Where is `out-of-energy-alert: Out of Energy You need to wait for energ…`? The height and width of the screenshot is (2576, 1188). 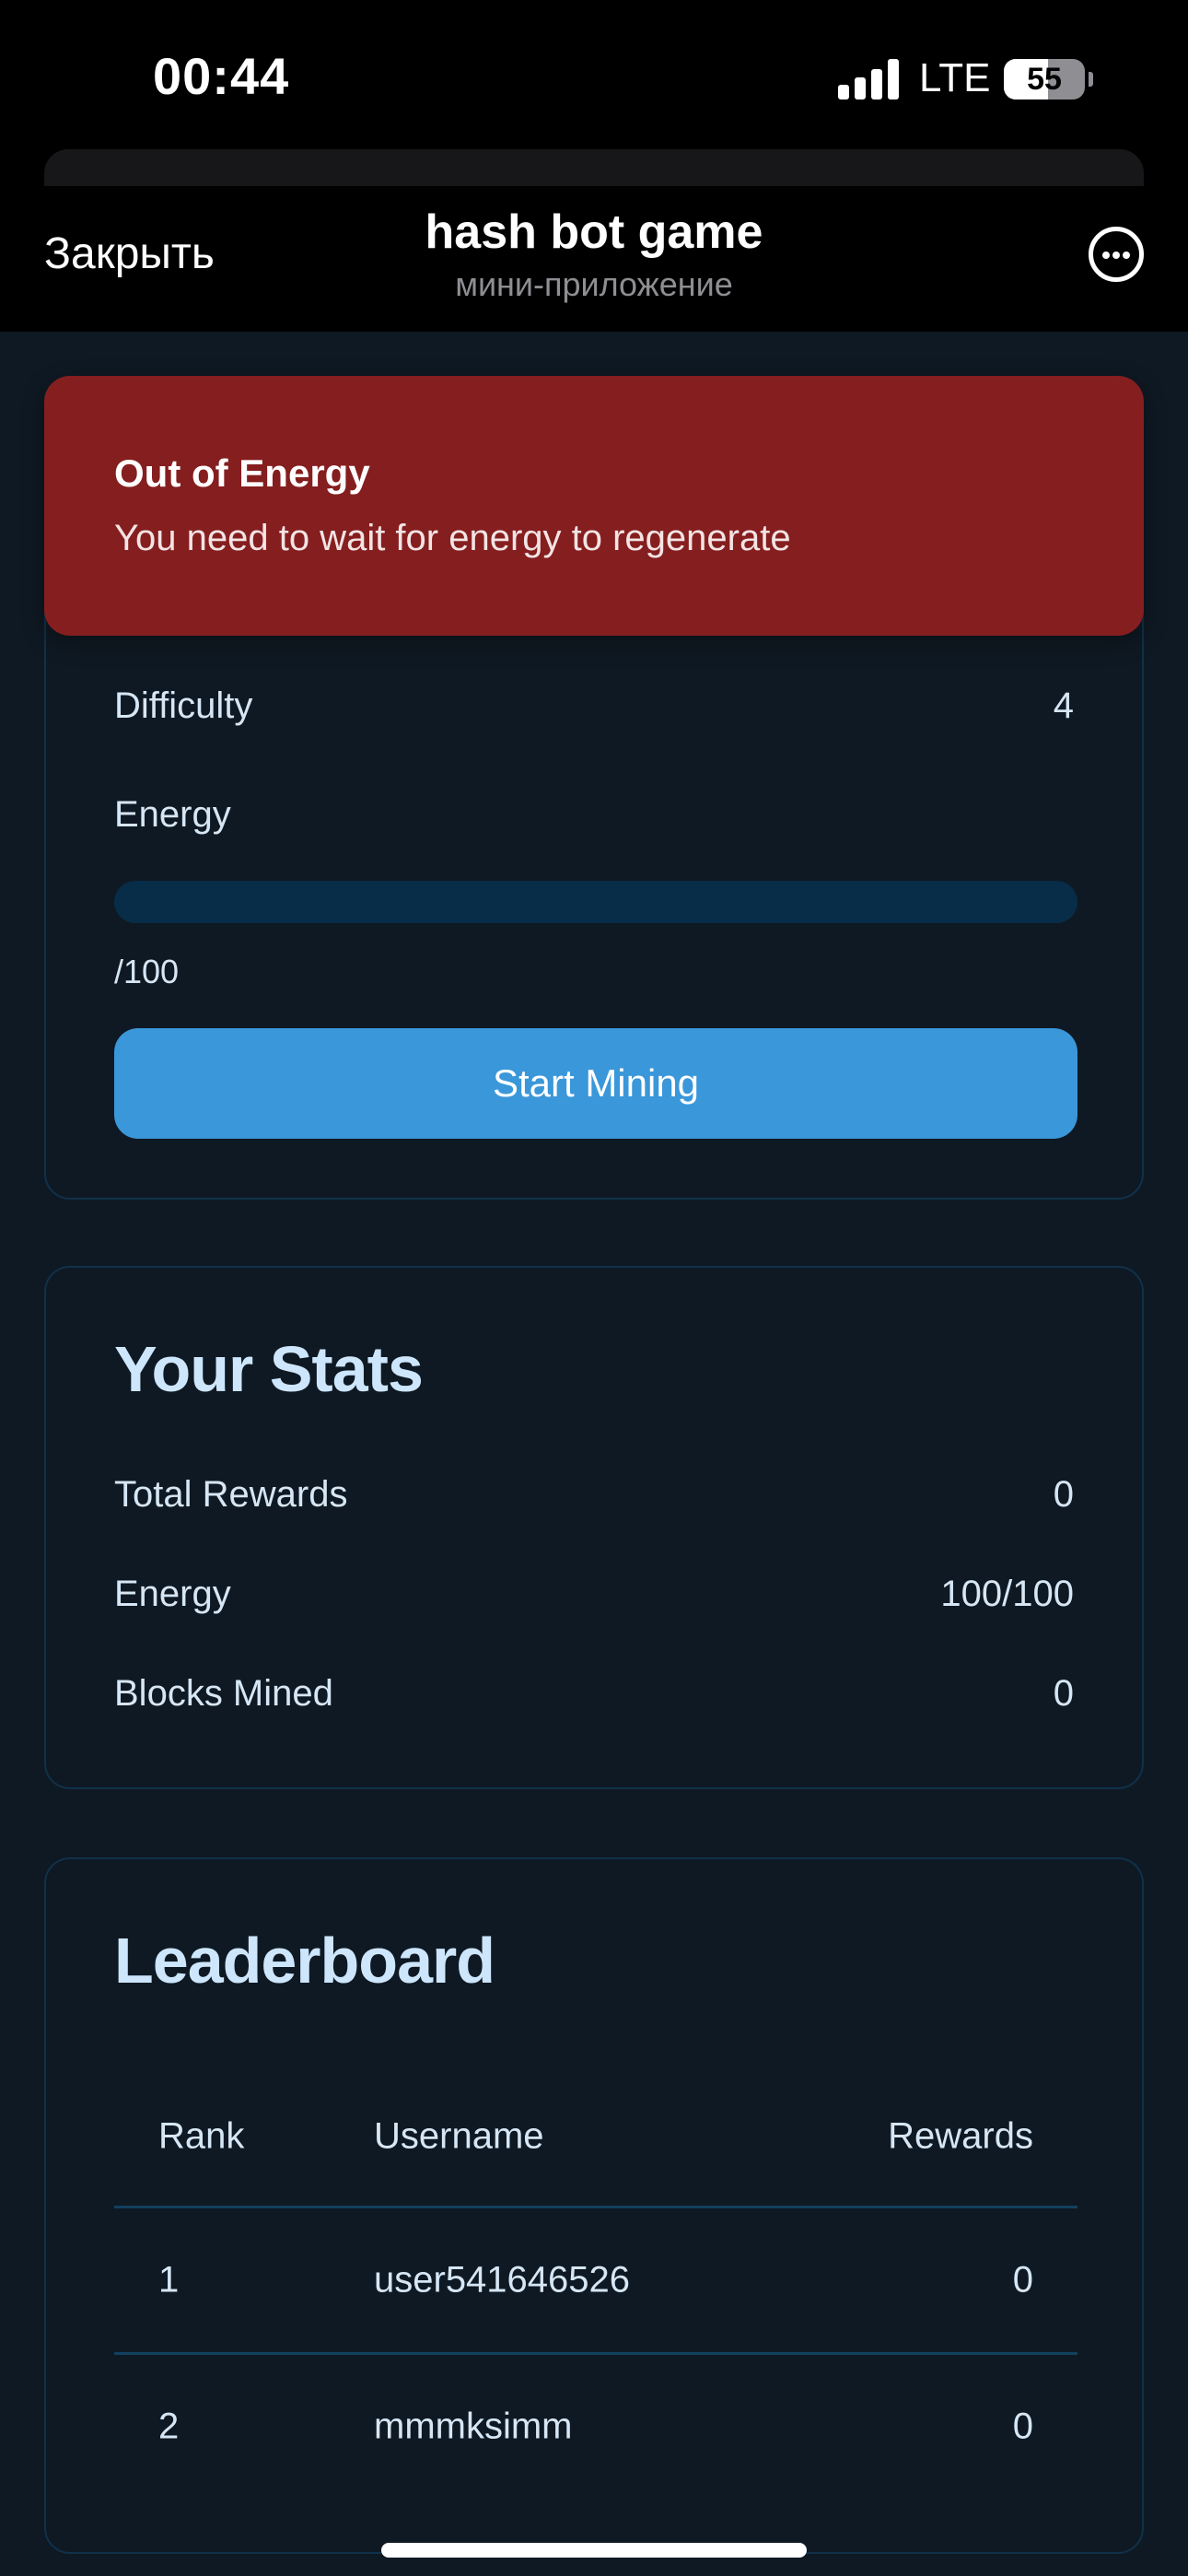 out-of-energy-alert: Out of Energy You need to wait for energ… is located at coordinates (594, 506).